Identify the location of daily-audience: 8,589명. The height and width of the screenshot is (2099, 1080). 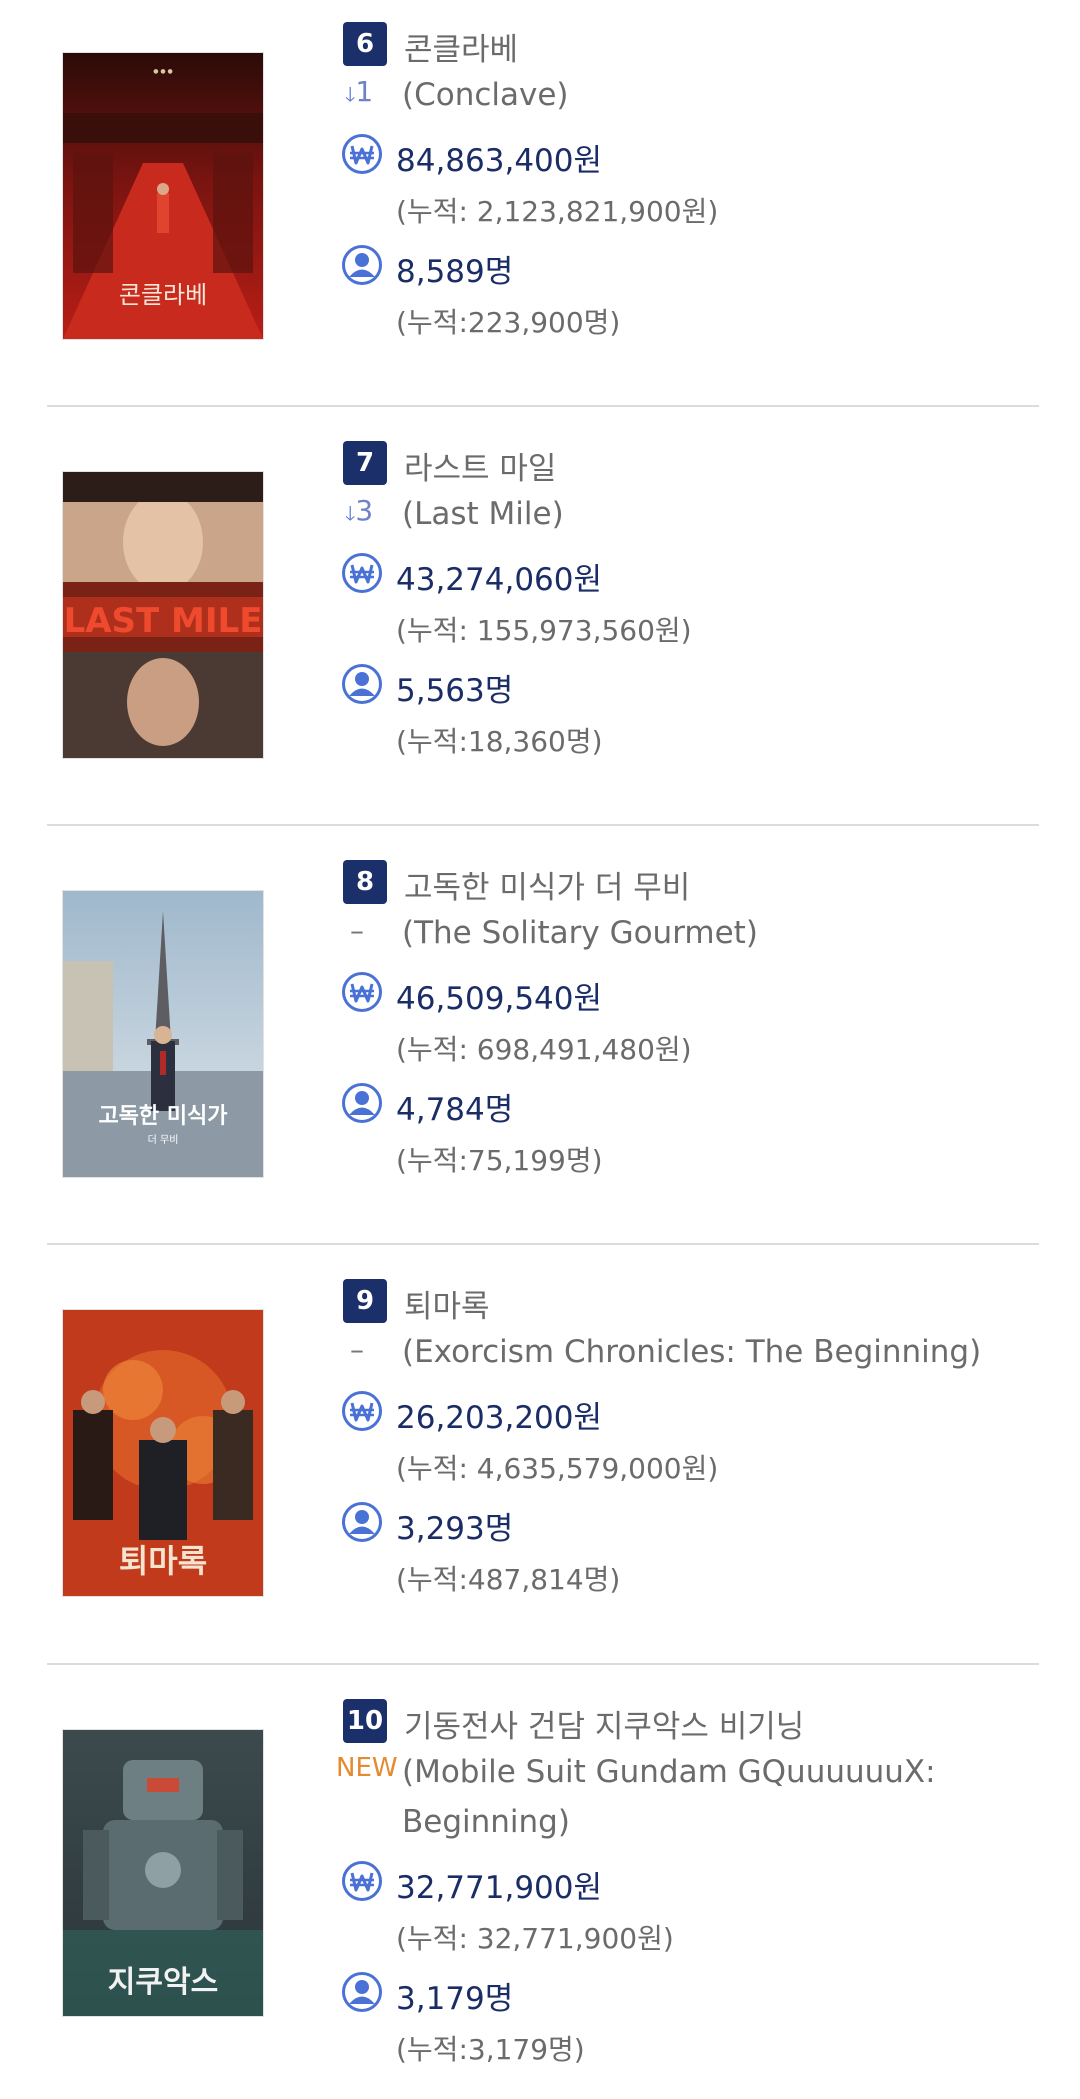
(455, 272).